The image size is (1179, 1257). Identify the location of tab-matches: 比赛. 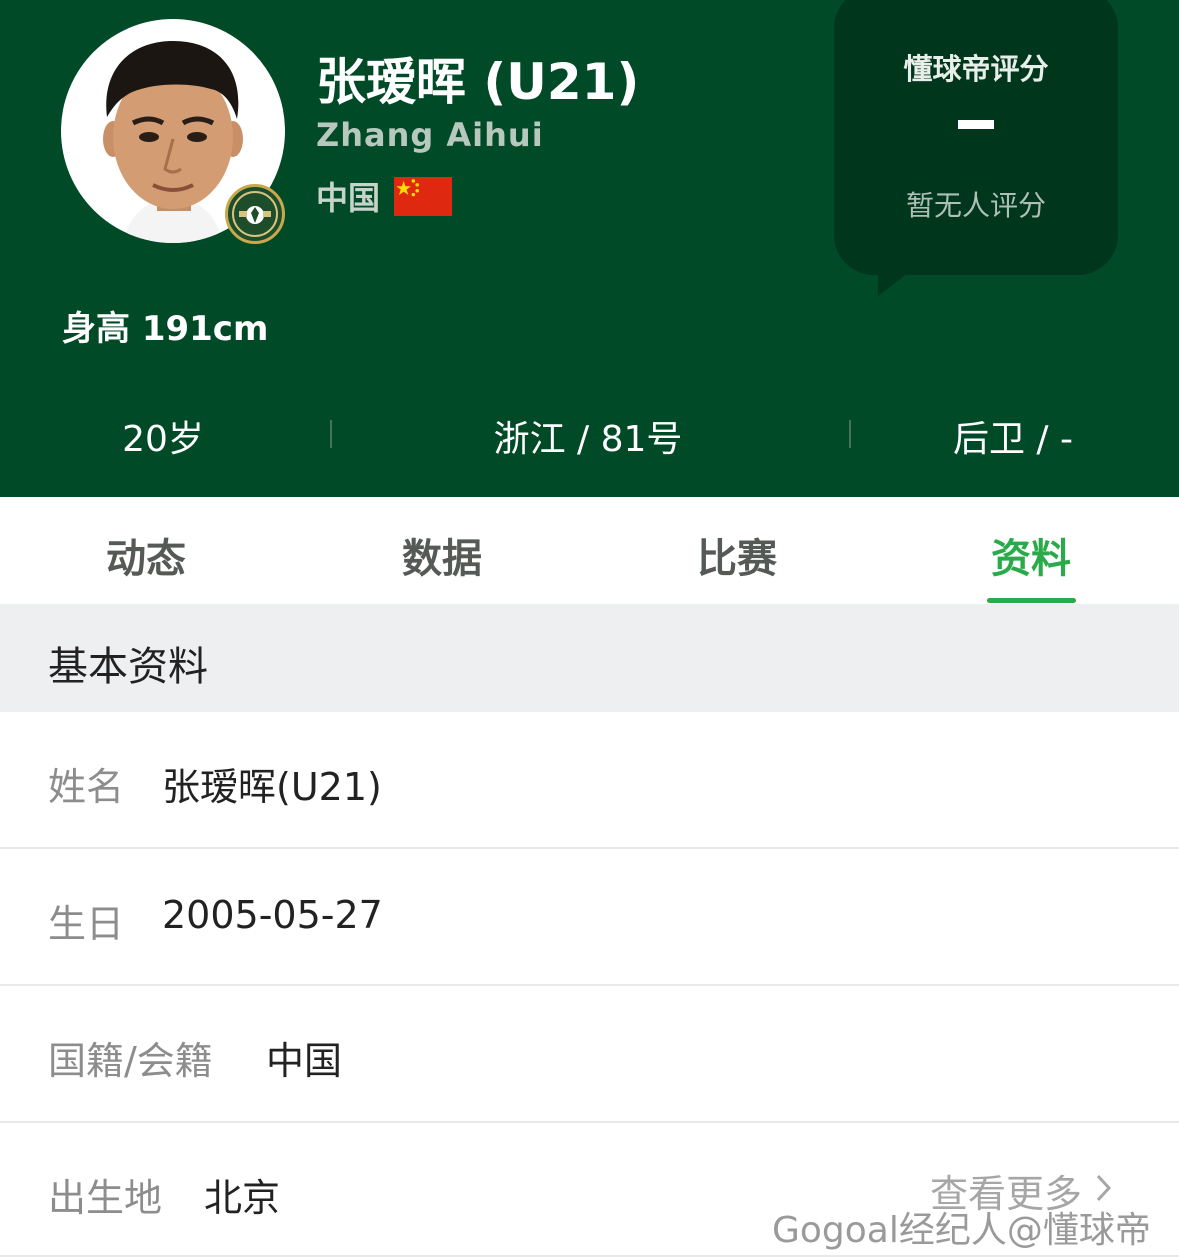
(737, 555).